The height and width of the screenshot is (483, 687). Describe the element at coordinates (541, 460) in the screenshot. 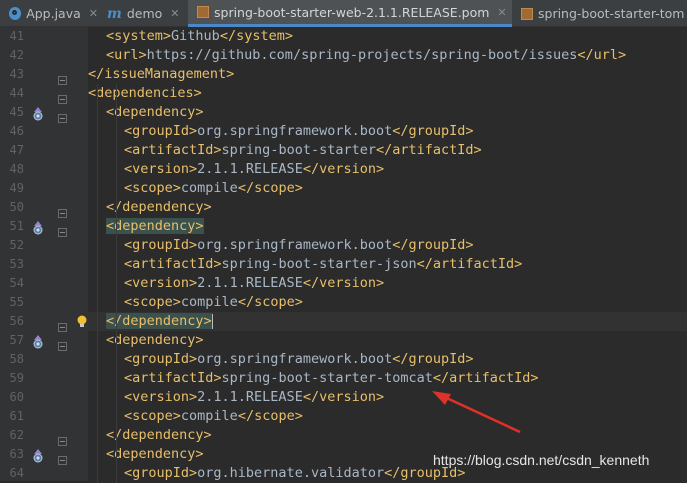

I see `watermark-text: https://blog.csdn.net/csdn_kenneth` at that location.